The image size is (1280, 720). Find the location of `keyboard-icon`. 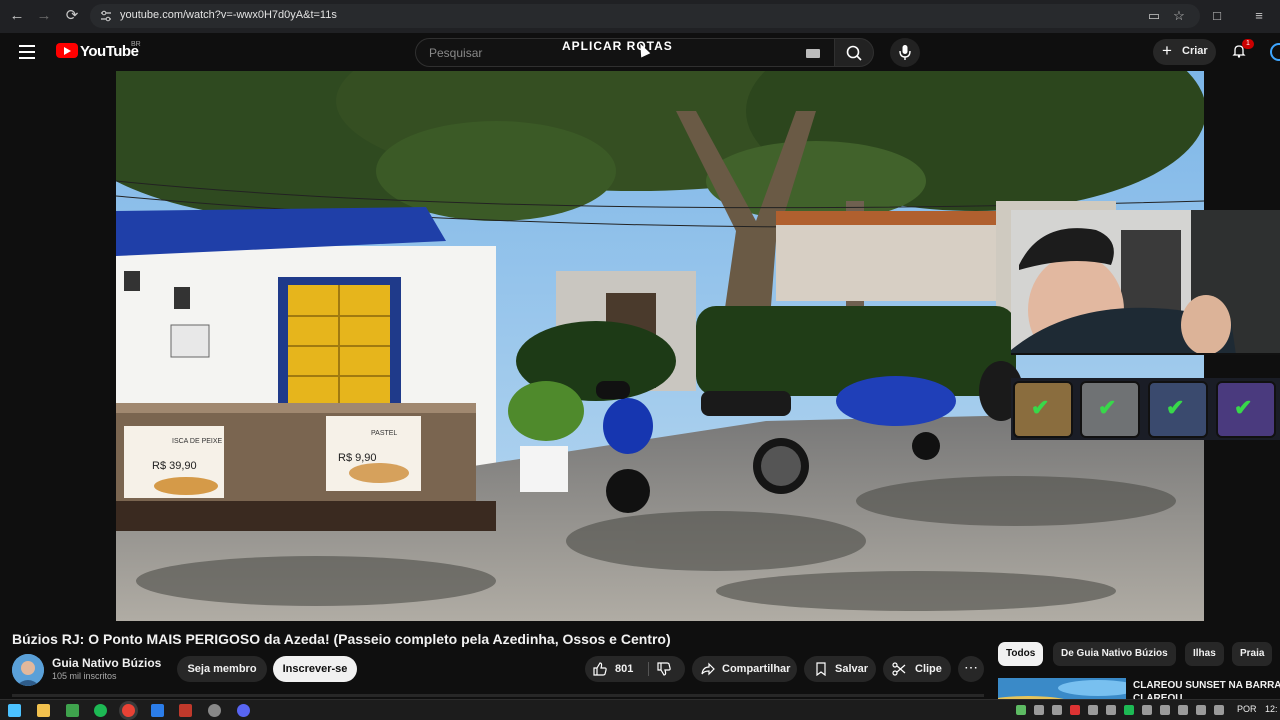

keyboard-icon is located at coordinates (813, 53).